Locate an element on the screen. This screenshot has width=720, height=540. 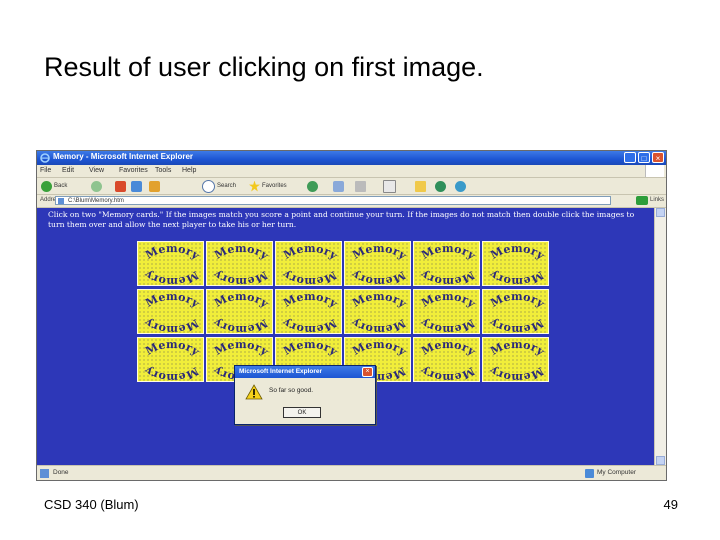
vertical-scrollbar is located at coordinates (660, 336).